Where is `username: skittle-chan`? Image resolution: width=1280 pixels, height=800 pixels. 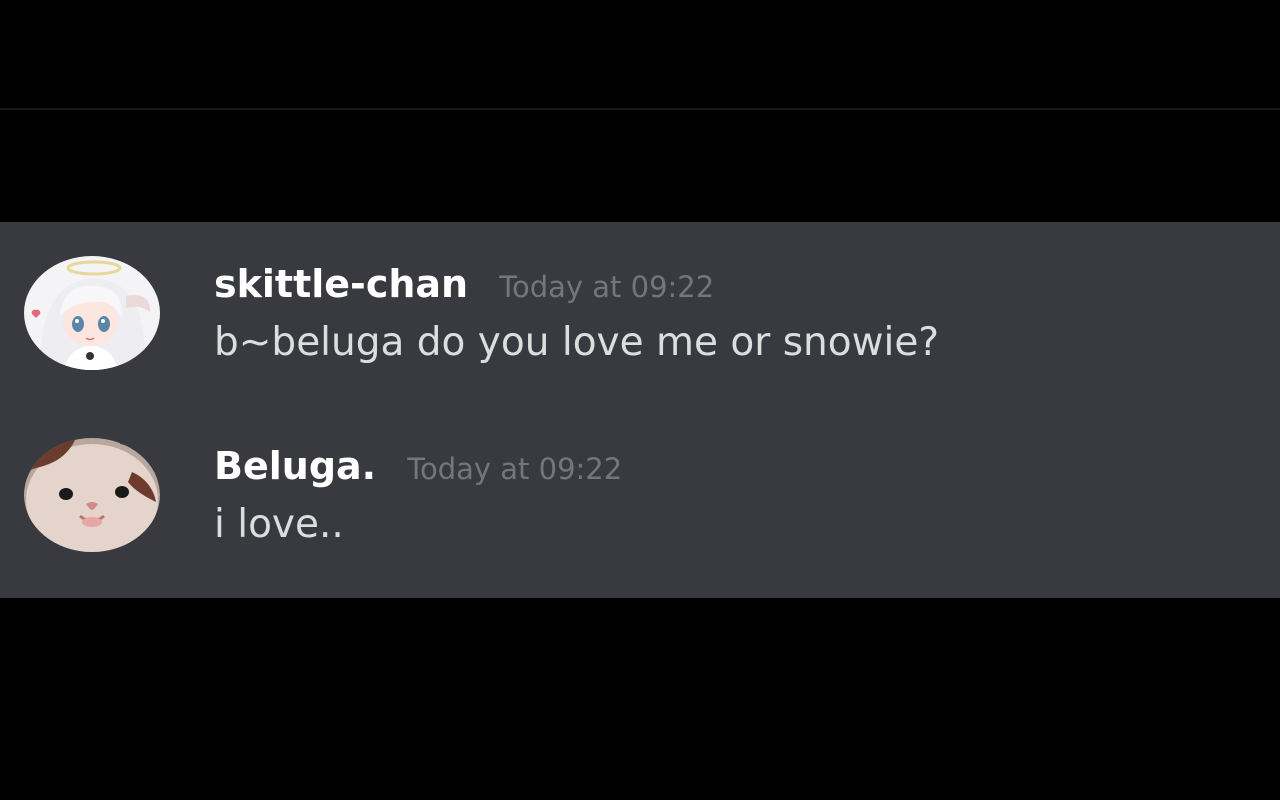 username: skittle-chan is located at coordinates (341, 284).